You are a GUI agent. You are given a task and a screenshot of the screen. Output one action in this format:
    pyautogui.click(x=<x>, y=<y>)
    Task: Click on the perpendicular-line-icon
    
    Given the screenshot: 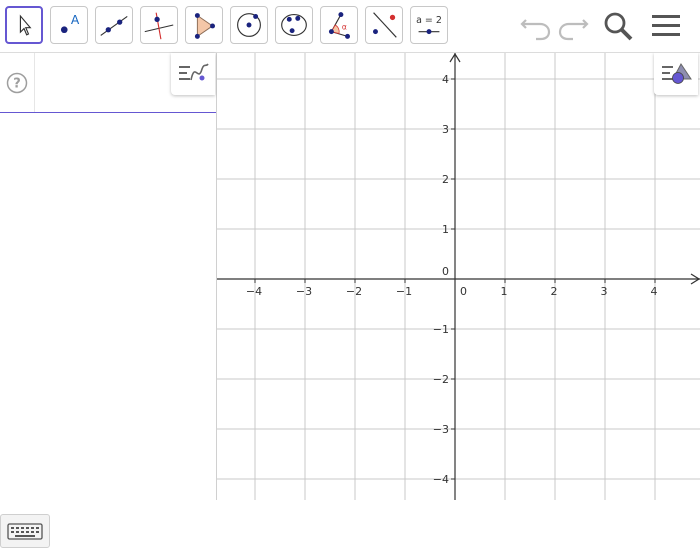 What is the action you would take?
    pyautogui.click(x=159, y=26)
    